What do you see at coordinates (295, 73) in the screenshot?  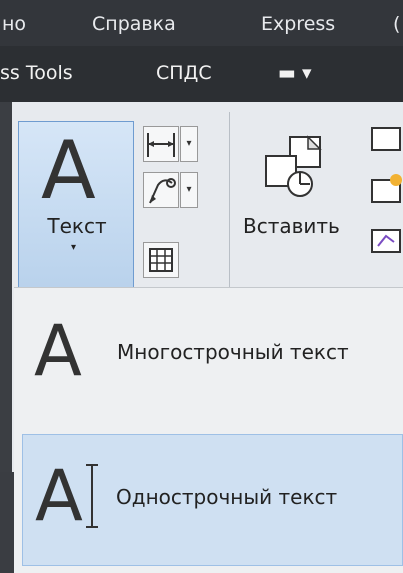 I see `tab-overflow: ▬ ▾` at bounding box center [295, 73].